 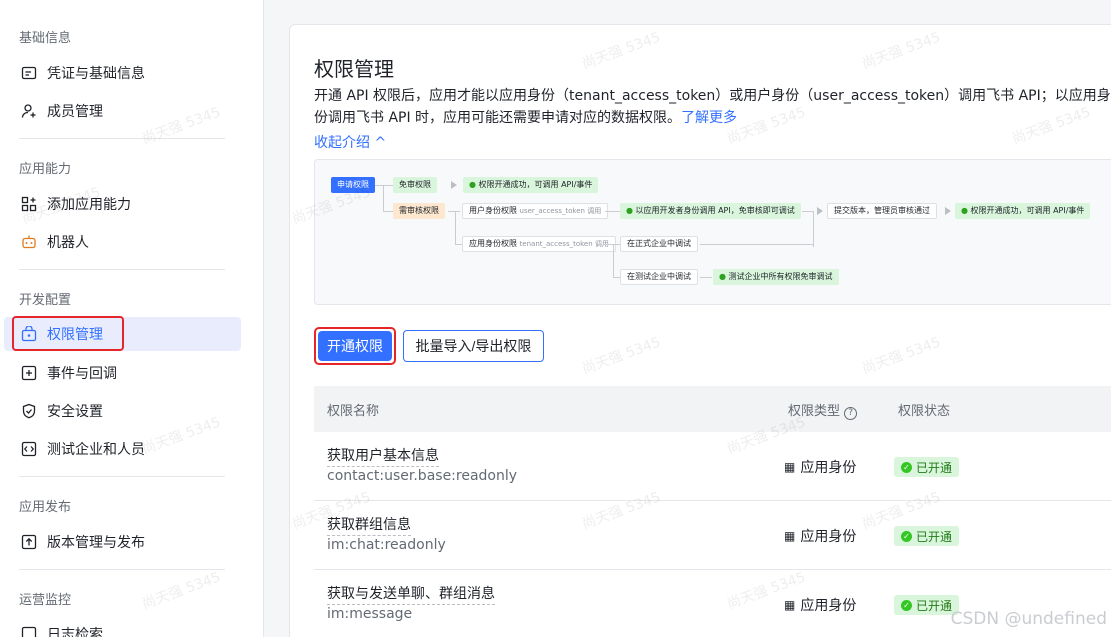 What do you see at coordinates (75, 632) in the screenshot?
I see `sidebar-item-label: 日志检索` at bounding box center [75, 632].